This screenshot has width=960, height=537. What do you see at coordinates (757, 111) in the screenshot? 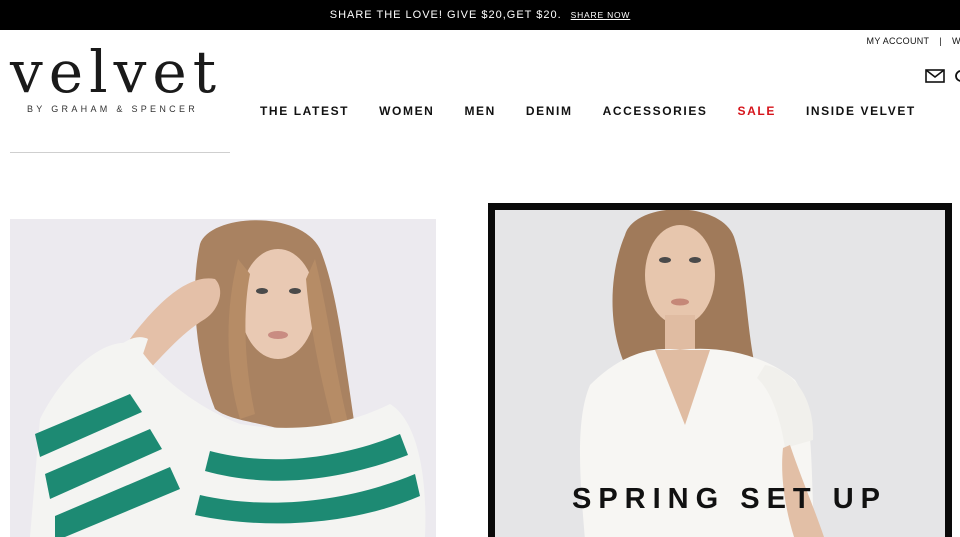
I see `nav-sale: SALE` at bounding box center [757, 111].